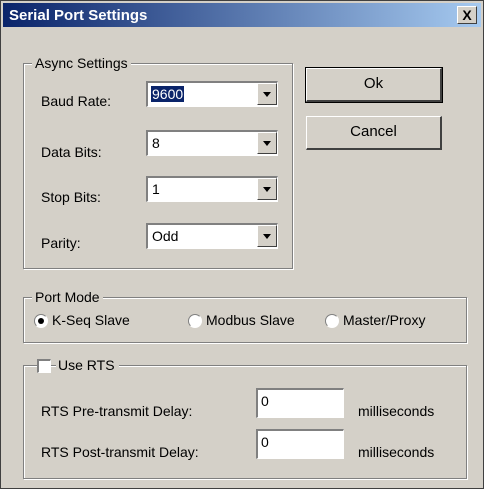 This screenshot has height=491, width=486. I want to click on modbus-slave-label: Modbus Slave, so click(250, 320).